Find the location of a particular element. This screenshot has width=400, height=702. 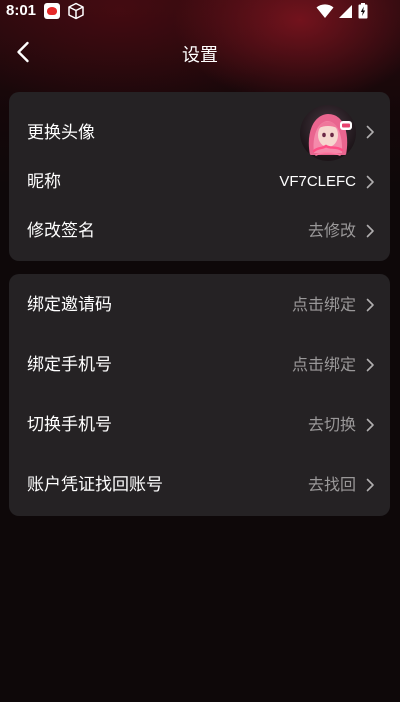

signature-value: 去修改 is located at coordinates (331, 230).